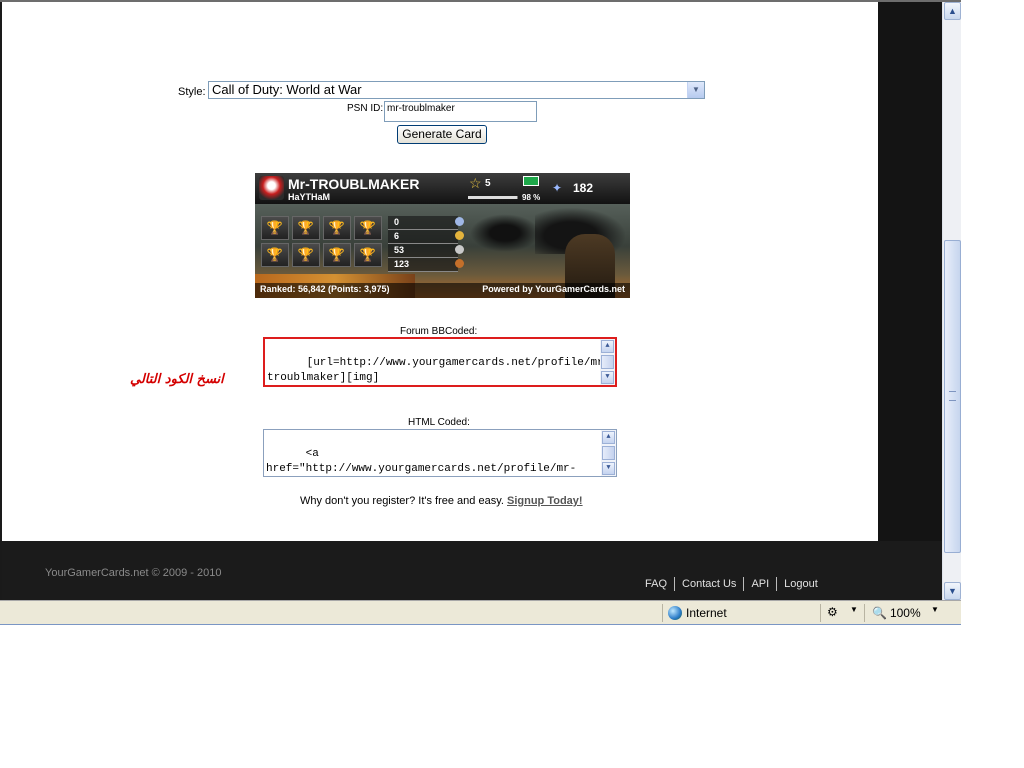  What do you see at coordinates (879, 613) in the screenshot?
I see `zoom-icon: 🔍` at bounding box center [879, 613].